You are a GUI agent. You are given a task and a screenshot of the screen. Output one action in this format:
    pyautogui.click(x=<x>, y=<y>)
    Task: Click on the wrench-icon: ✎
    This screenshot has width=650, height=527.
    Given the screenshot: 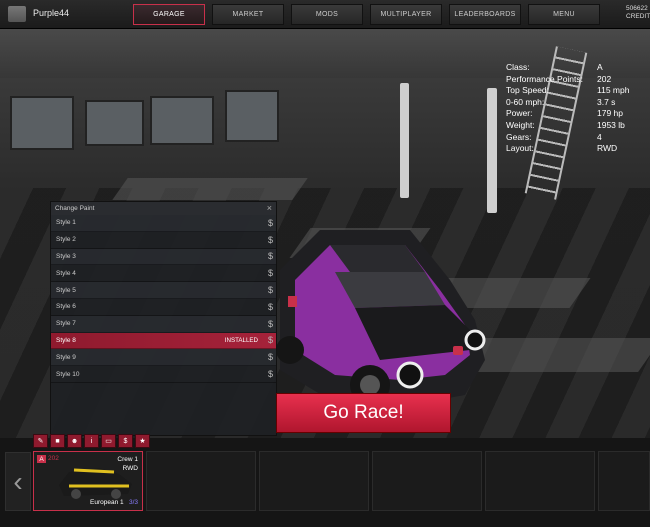 What is the action you would take?
    pyautogui.click(x=40, y=441)
    